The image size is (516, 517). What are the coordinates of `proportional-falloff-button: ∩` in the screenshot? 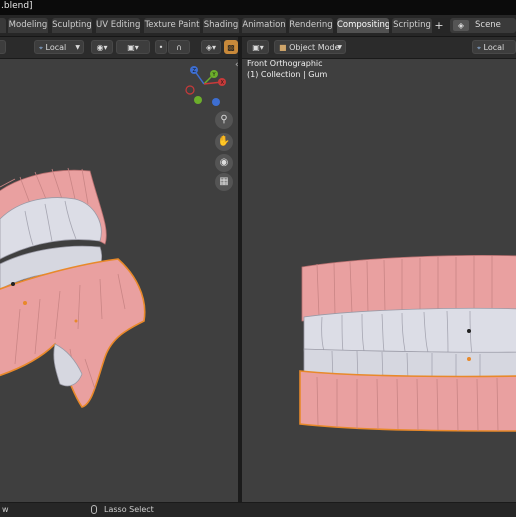 It's located at (179, 47).